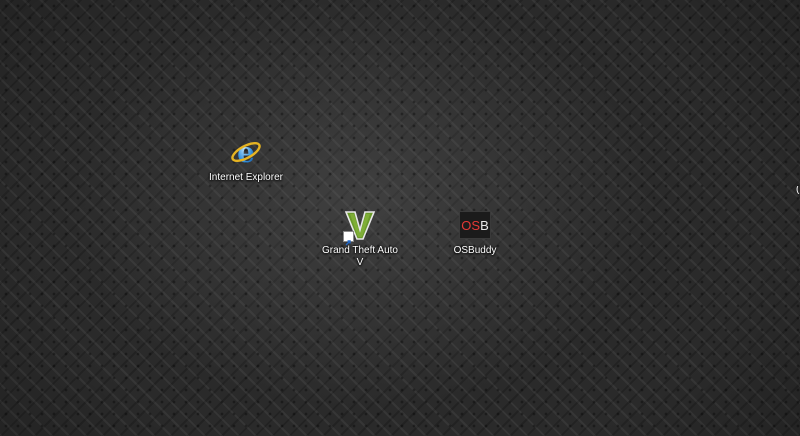 The image size is (800, 436). I want to click on desktop-icon-grand-theft-auto-v: Grand Theft Auto V, so click(360, 238).